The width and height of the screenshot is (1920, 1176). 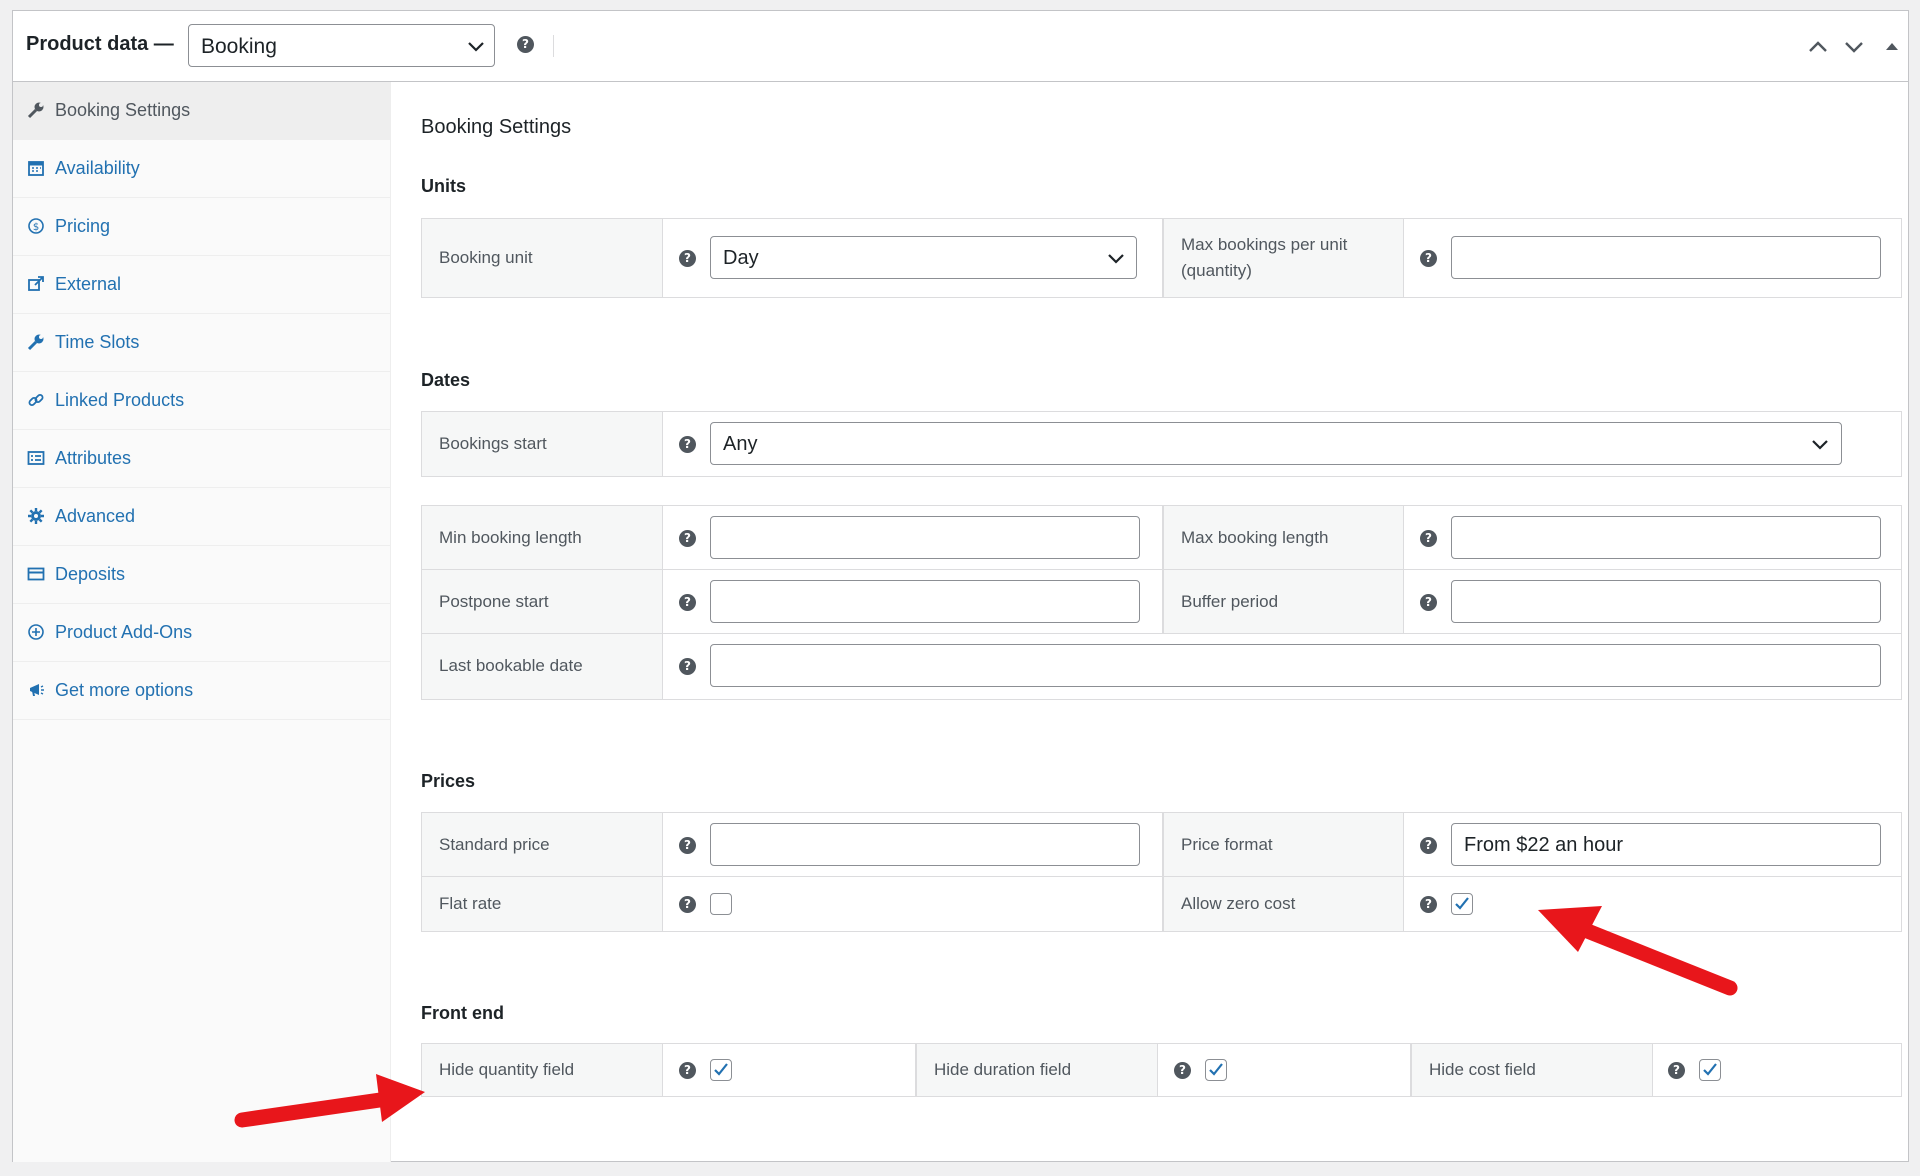 What do you see at coordinates (553, 46) in the screenshot?
I see `header-divider` at bounding box center [553, 46].